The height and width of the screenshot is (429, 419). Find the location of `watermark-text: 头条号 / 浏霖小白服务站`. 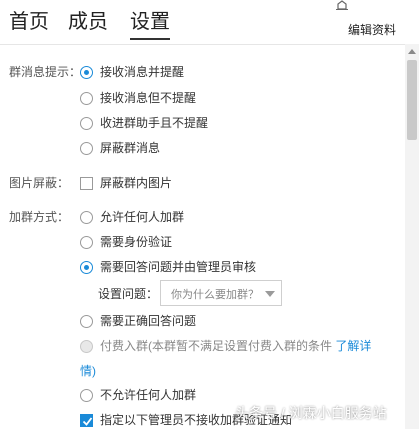

watermark-text: 头条号 / 浏霖小白服务站 is located at coordinates (311, 413).